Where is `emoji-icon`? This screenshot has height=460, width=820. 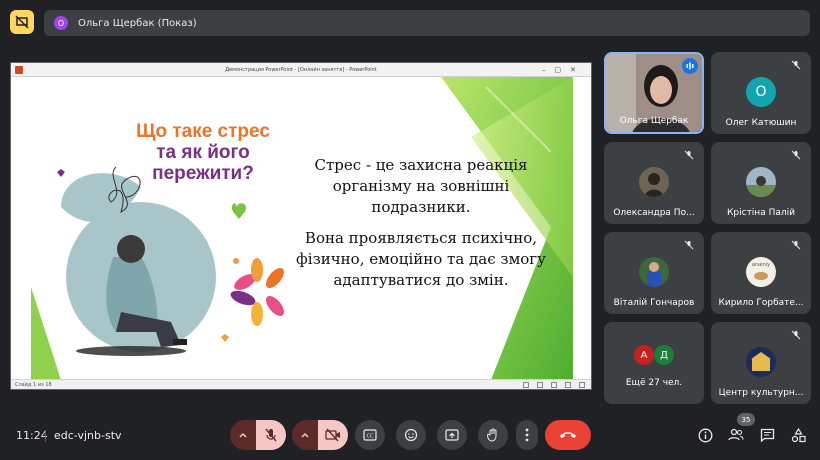 emoji-icon is located at coordinates (411, 435).